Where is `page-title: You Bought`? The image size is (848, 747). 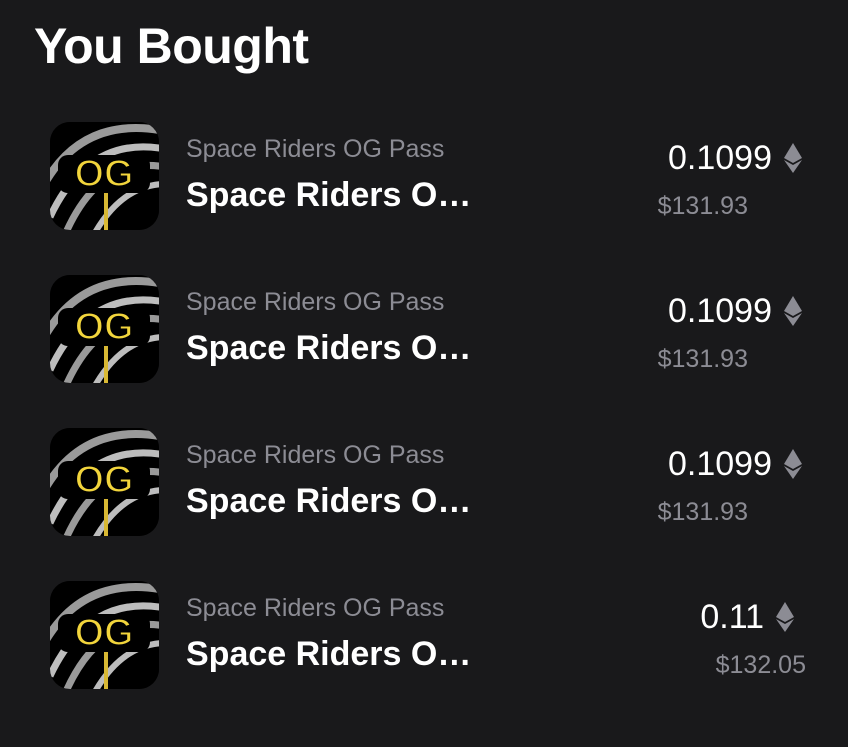
page-title: You Bought is located at coordinates (171, 46).